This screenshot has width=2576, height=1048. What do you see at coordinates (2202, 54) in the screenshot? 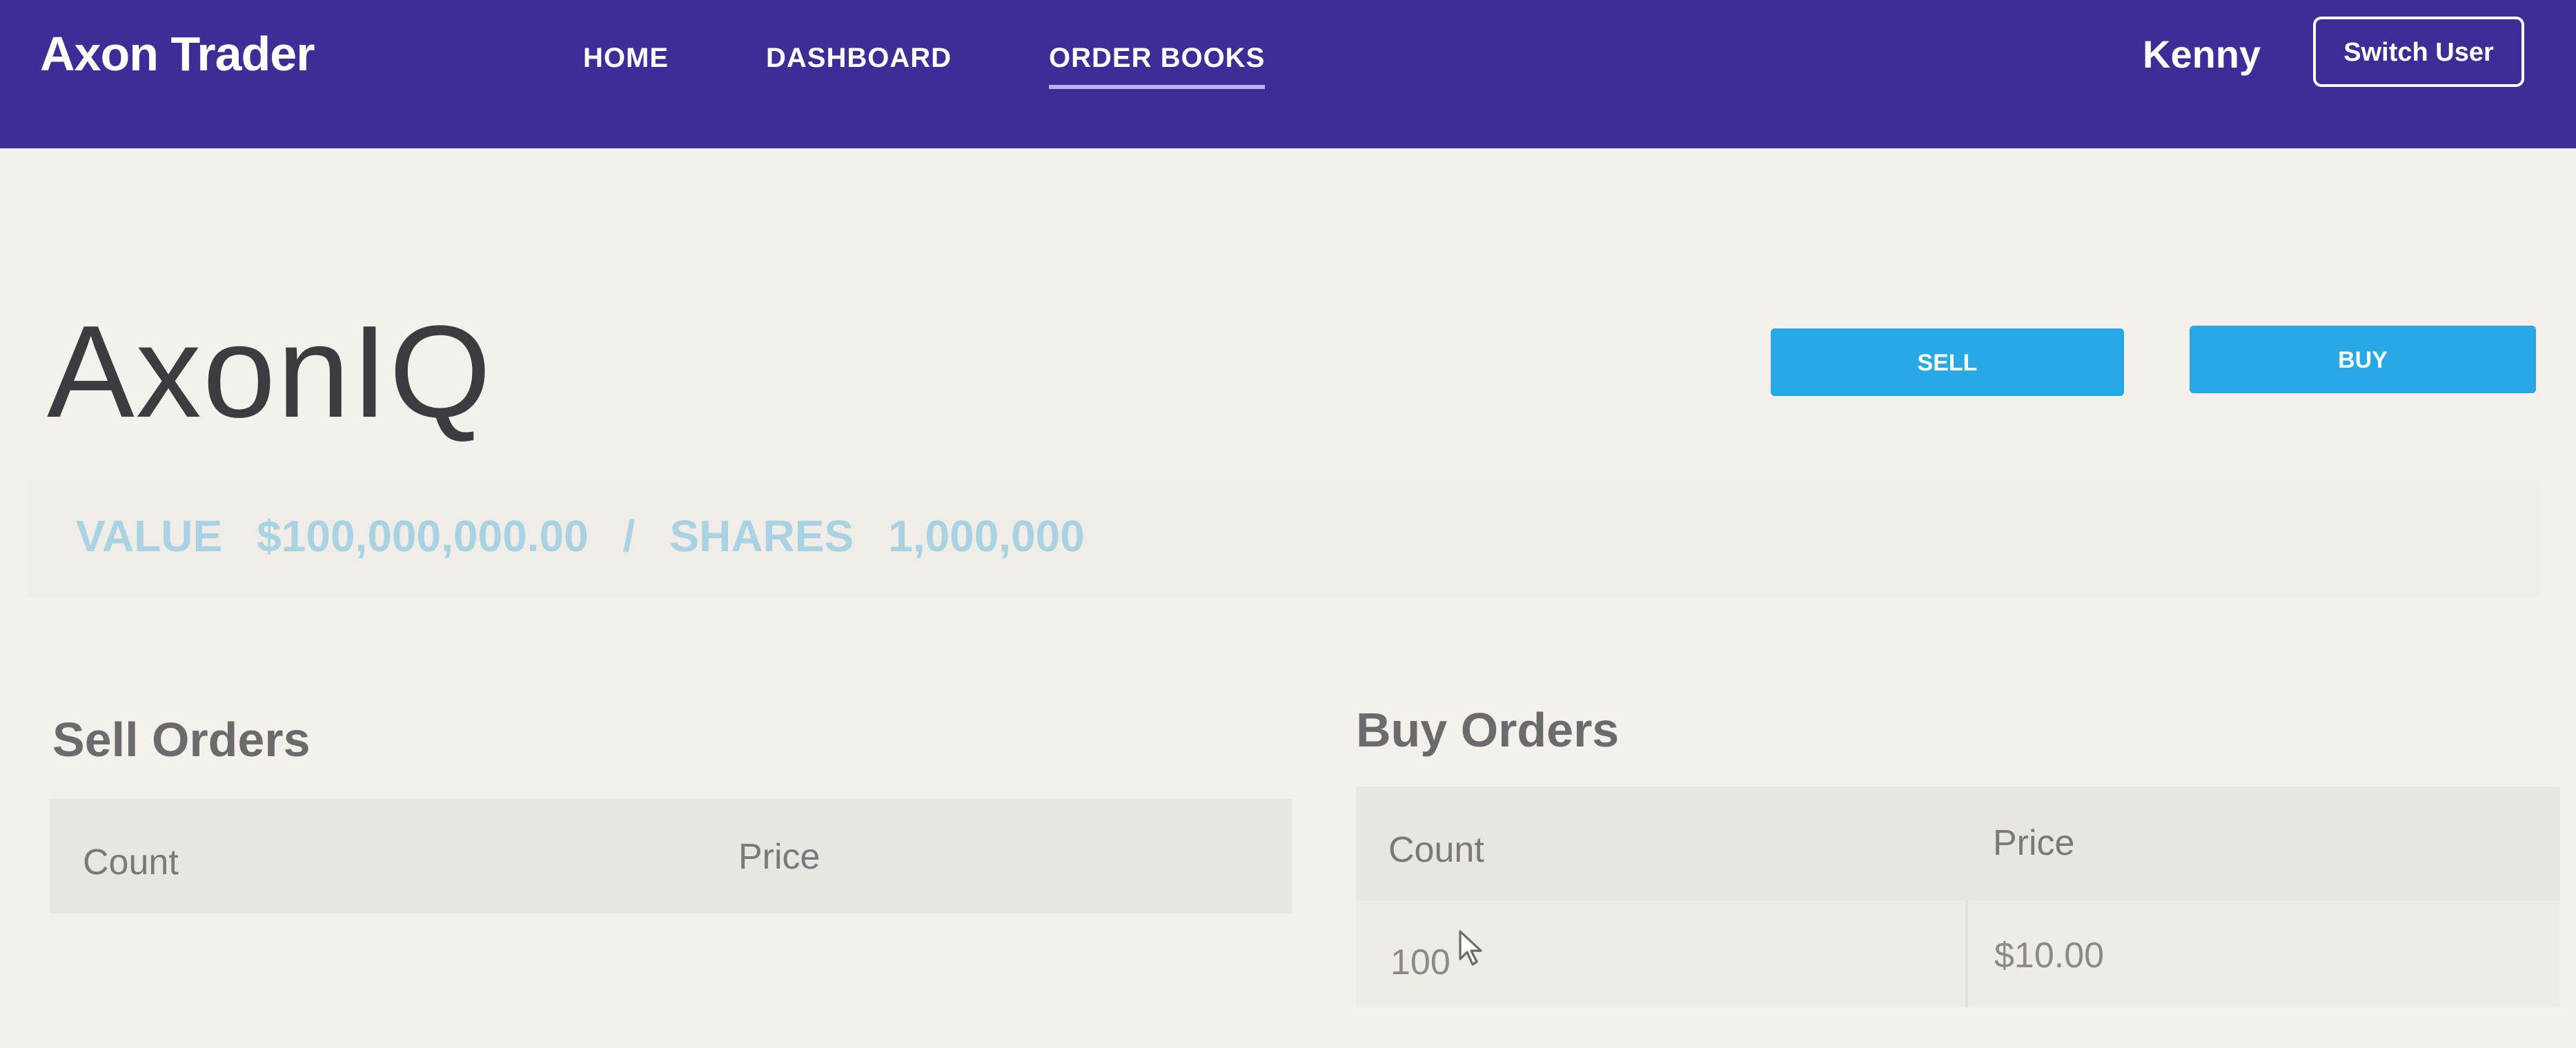
I see `current-user-name: Kenny` at bounding box center [2202, 54].